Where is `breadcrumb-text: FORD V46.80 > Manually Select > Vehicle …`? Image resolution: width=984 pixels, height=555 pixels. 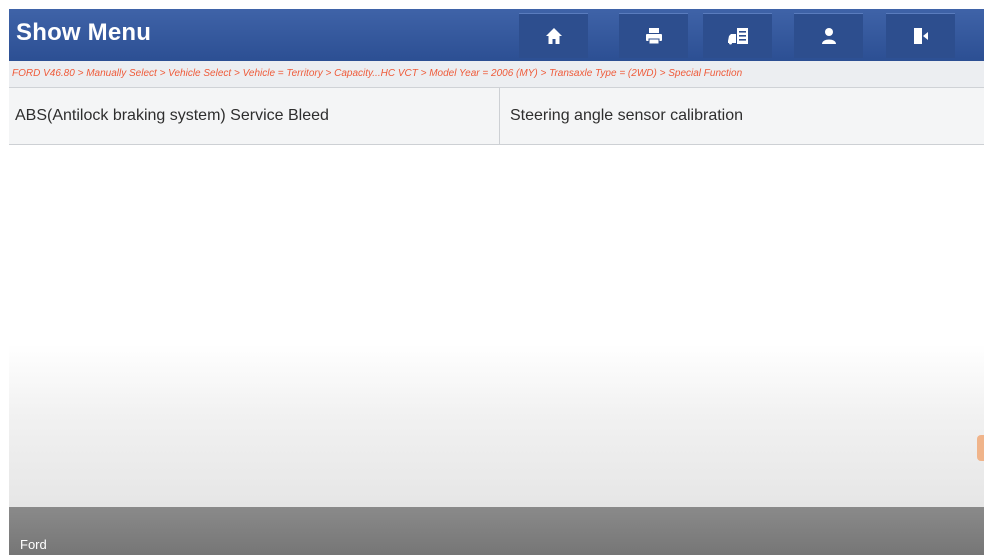
breadcrumb-text: FORD V46.80 > Manually Select > Vehicle … is located at coordinates (377, 73).